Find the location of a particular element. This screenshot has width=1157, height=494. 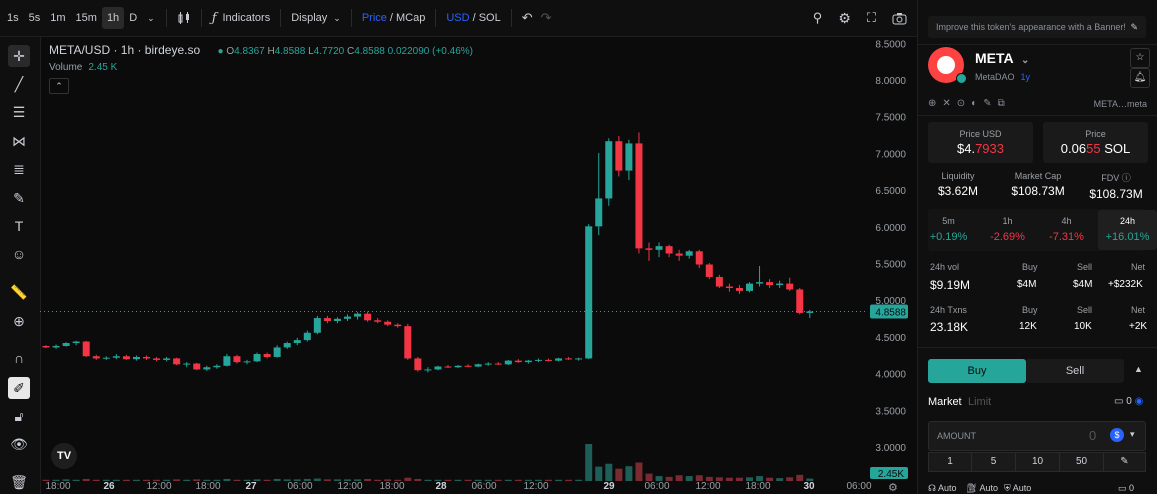

star-icon: ☆ is located at coordinates (1140, 58).